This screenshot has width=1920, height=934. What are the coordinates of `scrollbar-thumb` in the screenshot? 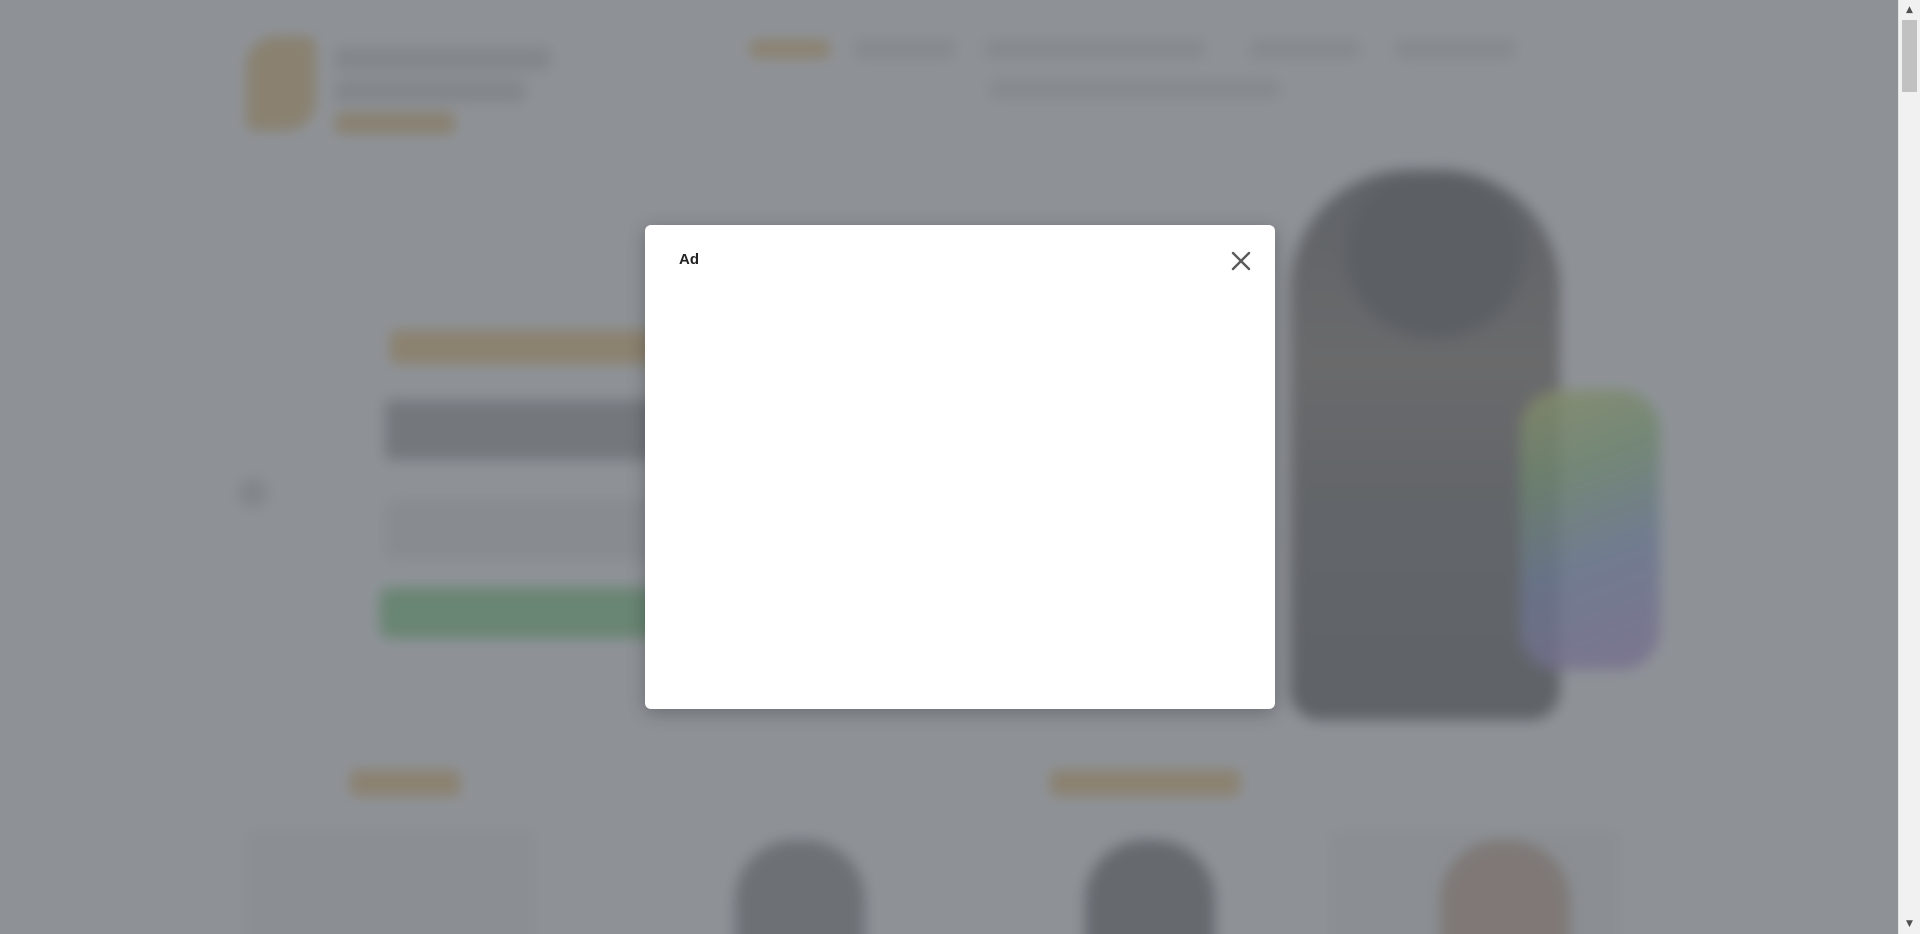 It's located at (1909, 56).